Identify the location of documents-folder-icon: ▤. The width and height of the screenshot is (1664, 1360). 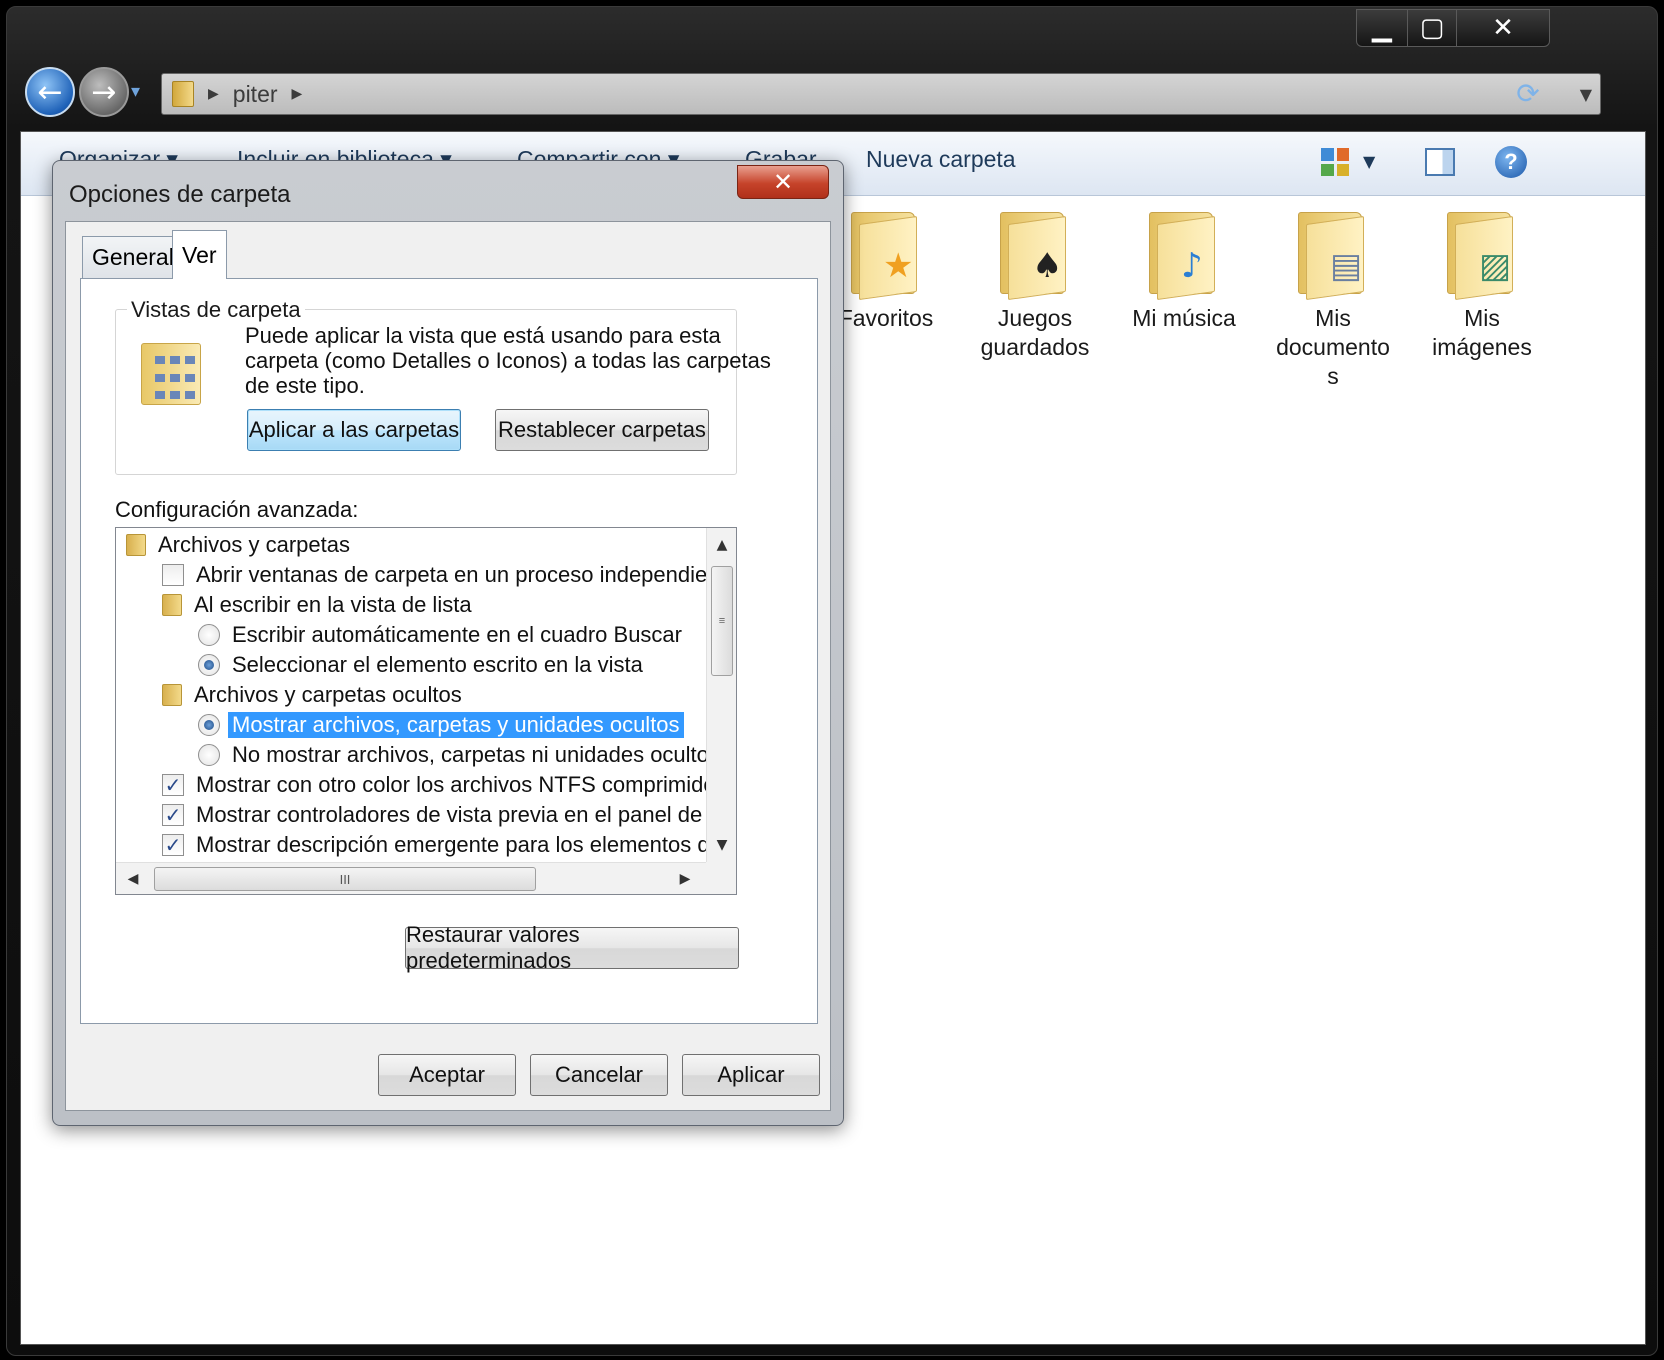
(1333, 254).